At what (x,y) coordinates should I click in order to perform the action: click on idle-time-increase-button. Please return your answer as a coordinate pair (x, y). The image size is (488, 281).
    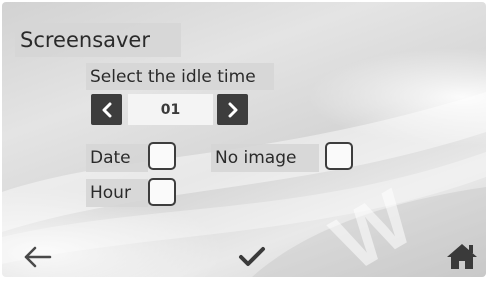
    Looking at the image, I should click on (232, 109).